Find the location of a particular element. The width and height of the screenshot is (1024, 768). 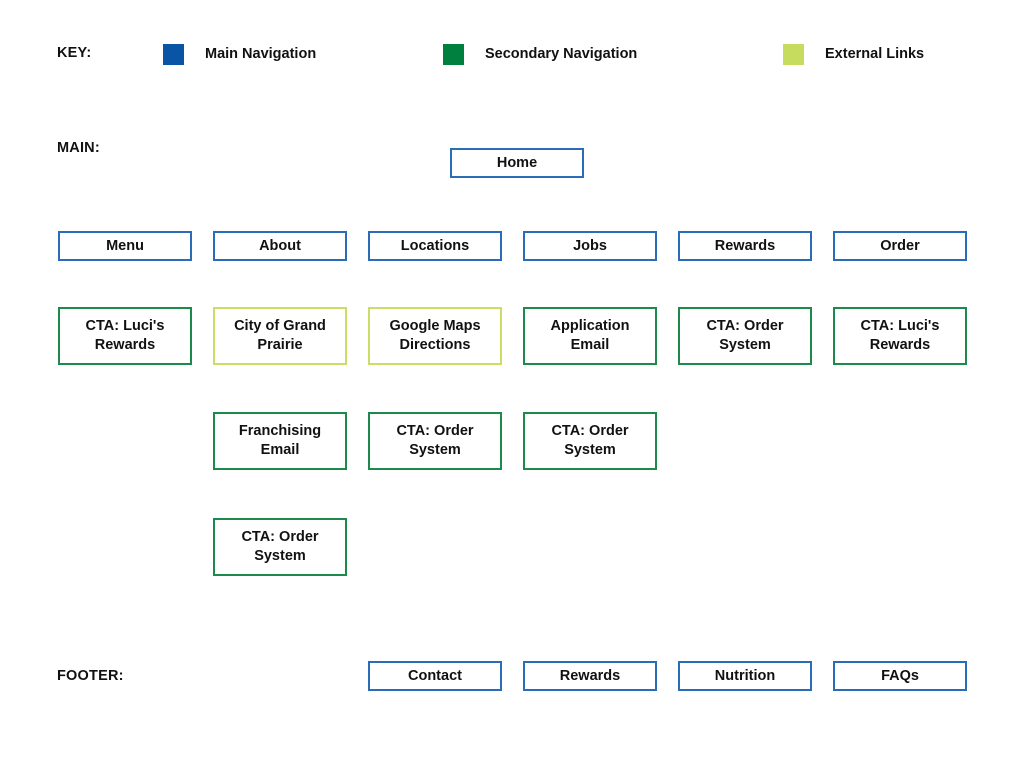

node-google-maps-directions-label: Google Maps Directions is located at coordinates (435, 335).